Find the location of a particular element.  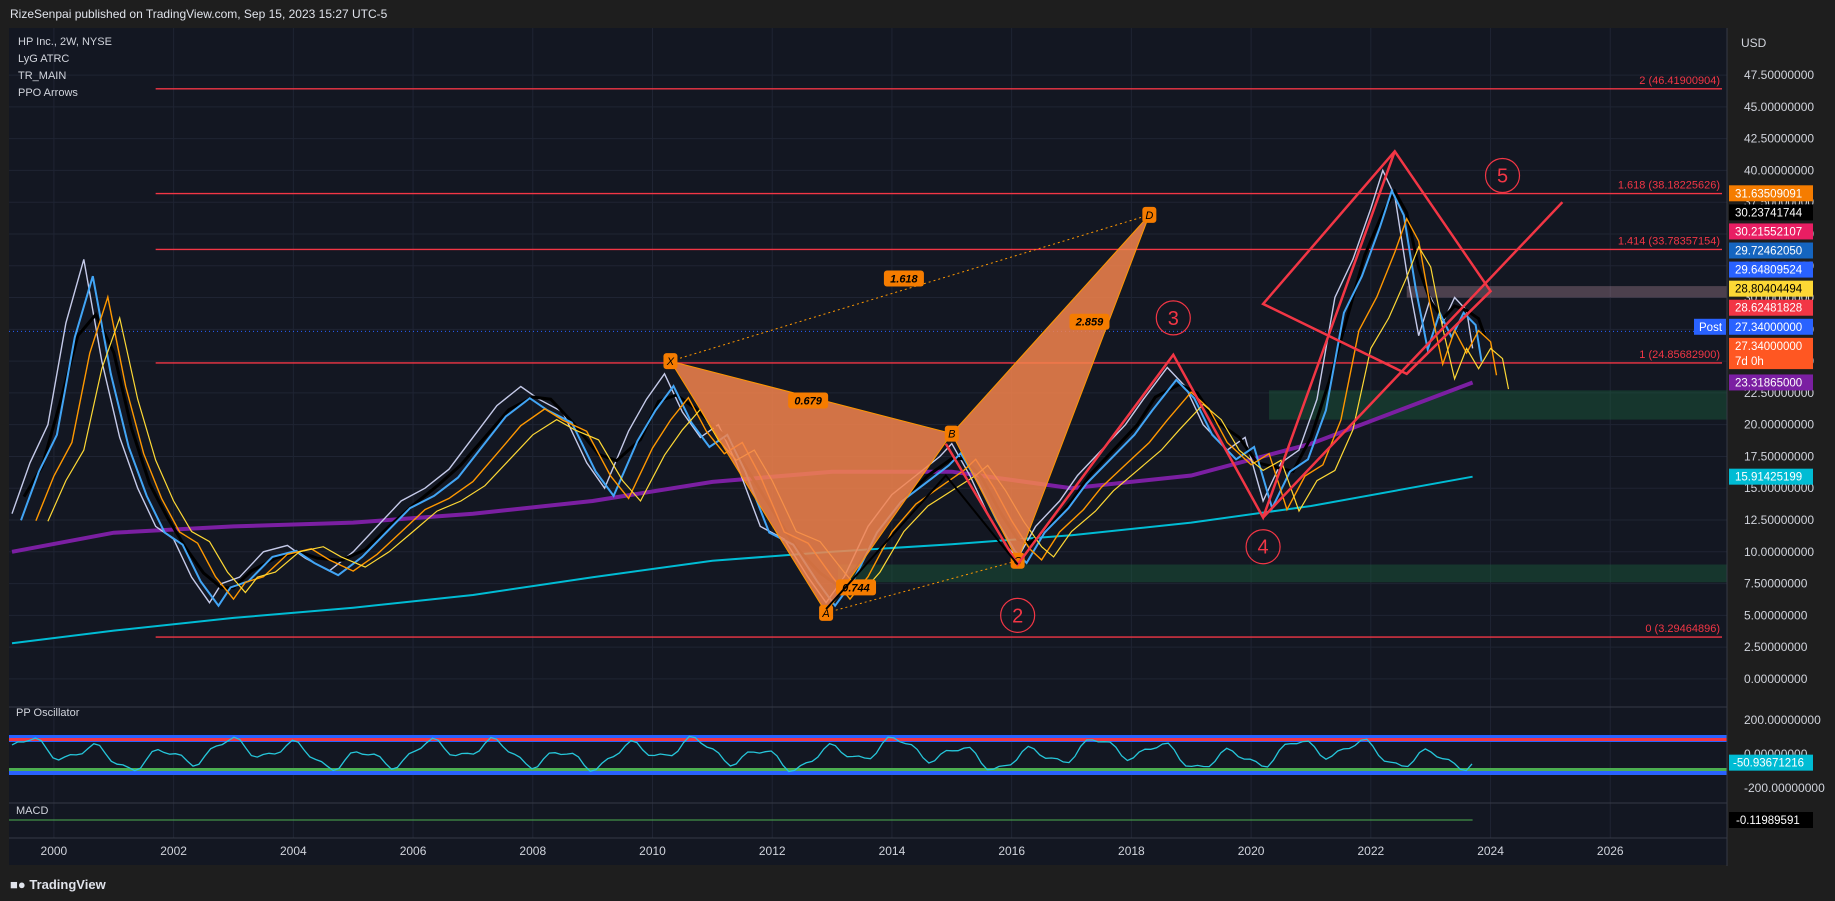

price-badge-text: 7d 0h is located at coordinates (1749, 362).